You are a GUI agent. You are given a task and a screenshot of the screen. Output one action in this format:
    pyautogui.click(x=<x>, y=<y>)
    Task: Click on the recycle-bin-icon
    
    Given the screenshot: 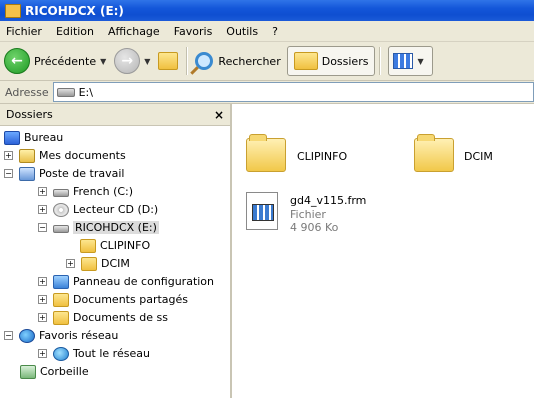 What is the action you would take?
    pyautogui.click(x=28, y=371)
    